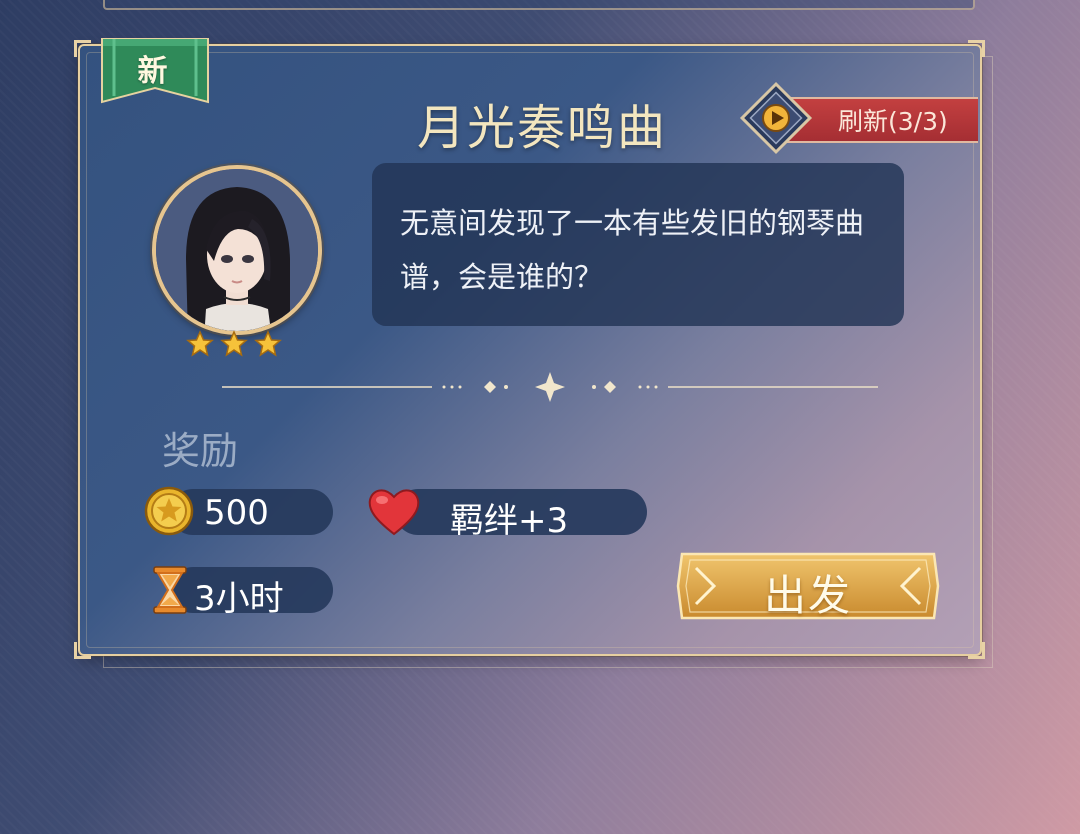 The width and height of the screenshot is (1080, 834). What do you see at coordinates (632, 250) in the screenshot?
I see `quest-description: 无意间发现了一本有些发旧的钢琴曲谱，会是谁的？` at bounding box center [632, 250].